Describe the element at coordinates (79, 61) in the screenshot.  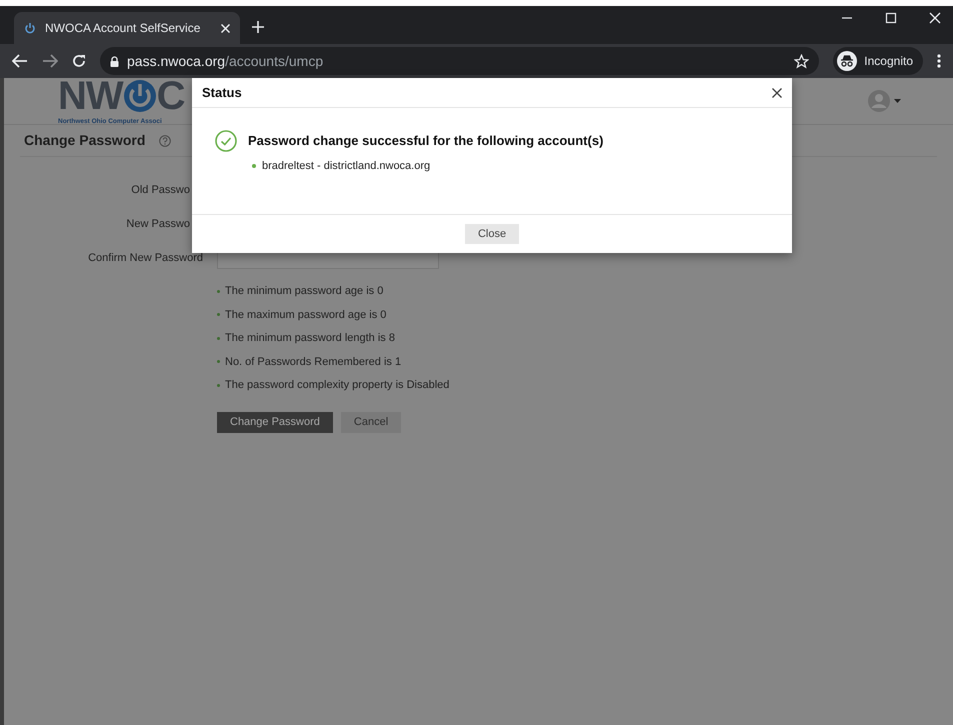
I see `reload-icon` at that location.